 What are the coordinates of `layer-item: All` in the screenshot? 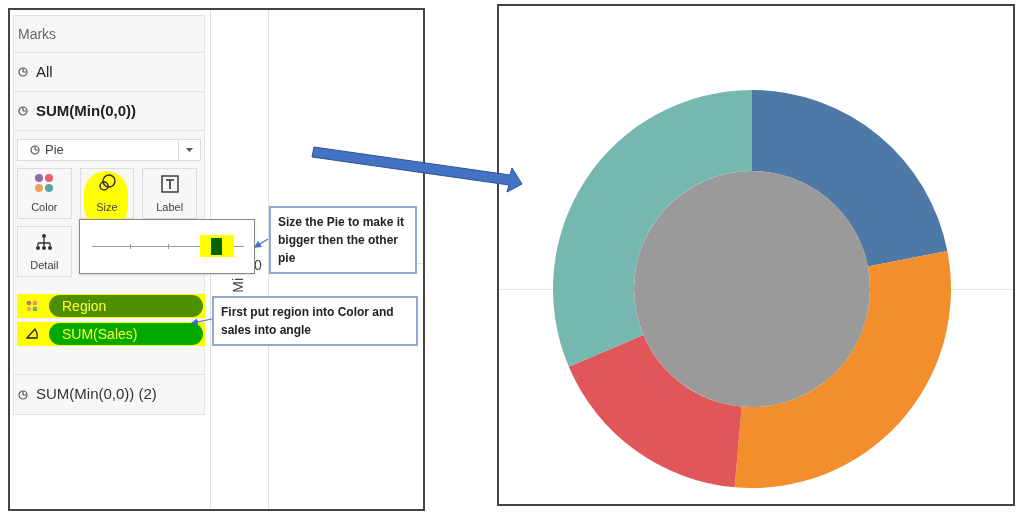 It's located at (109, 72).